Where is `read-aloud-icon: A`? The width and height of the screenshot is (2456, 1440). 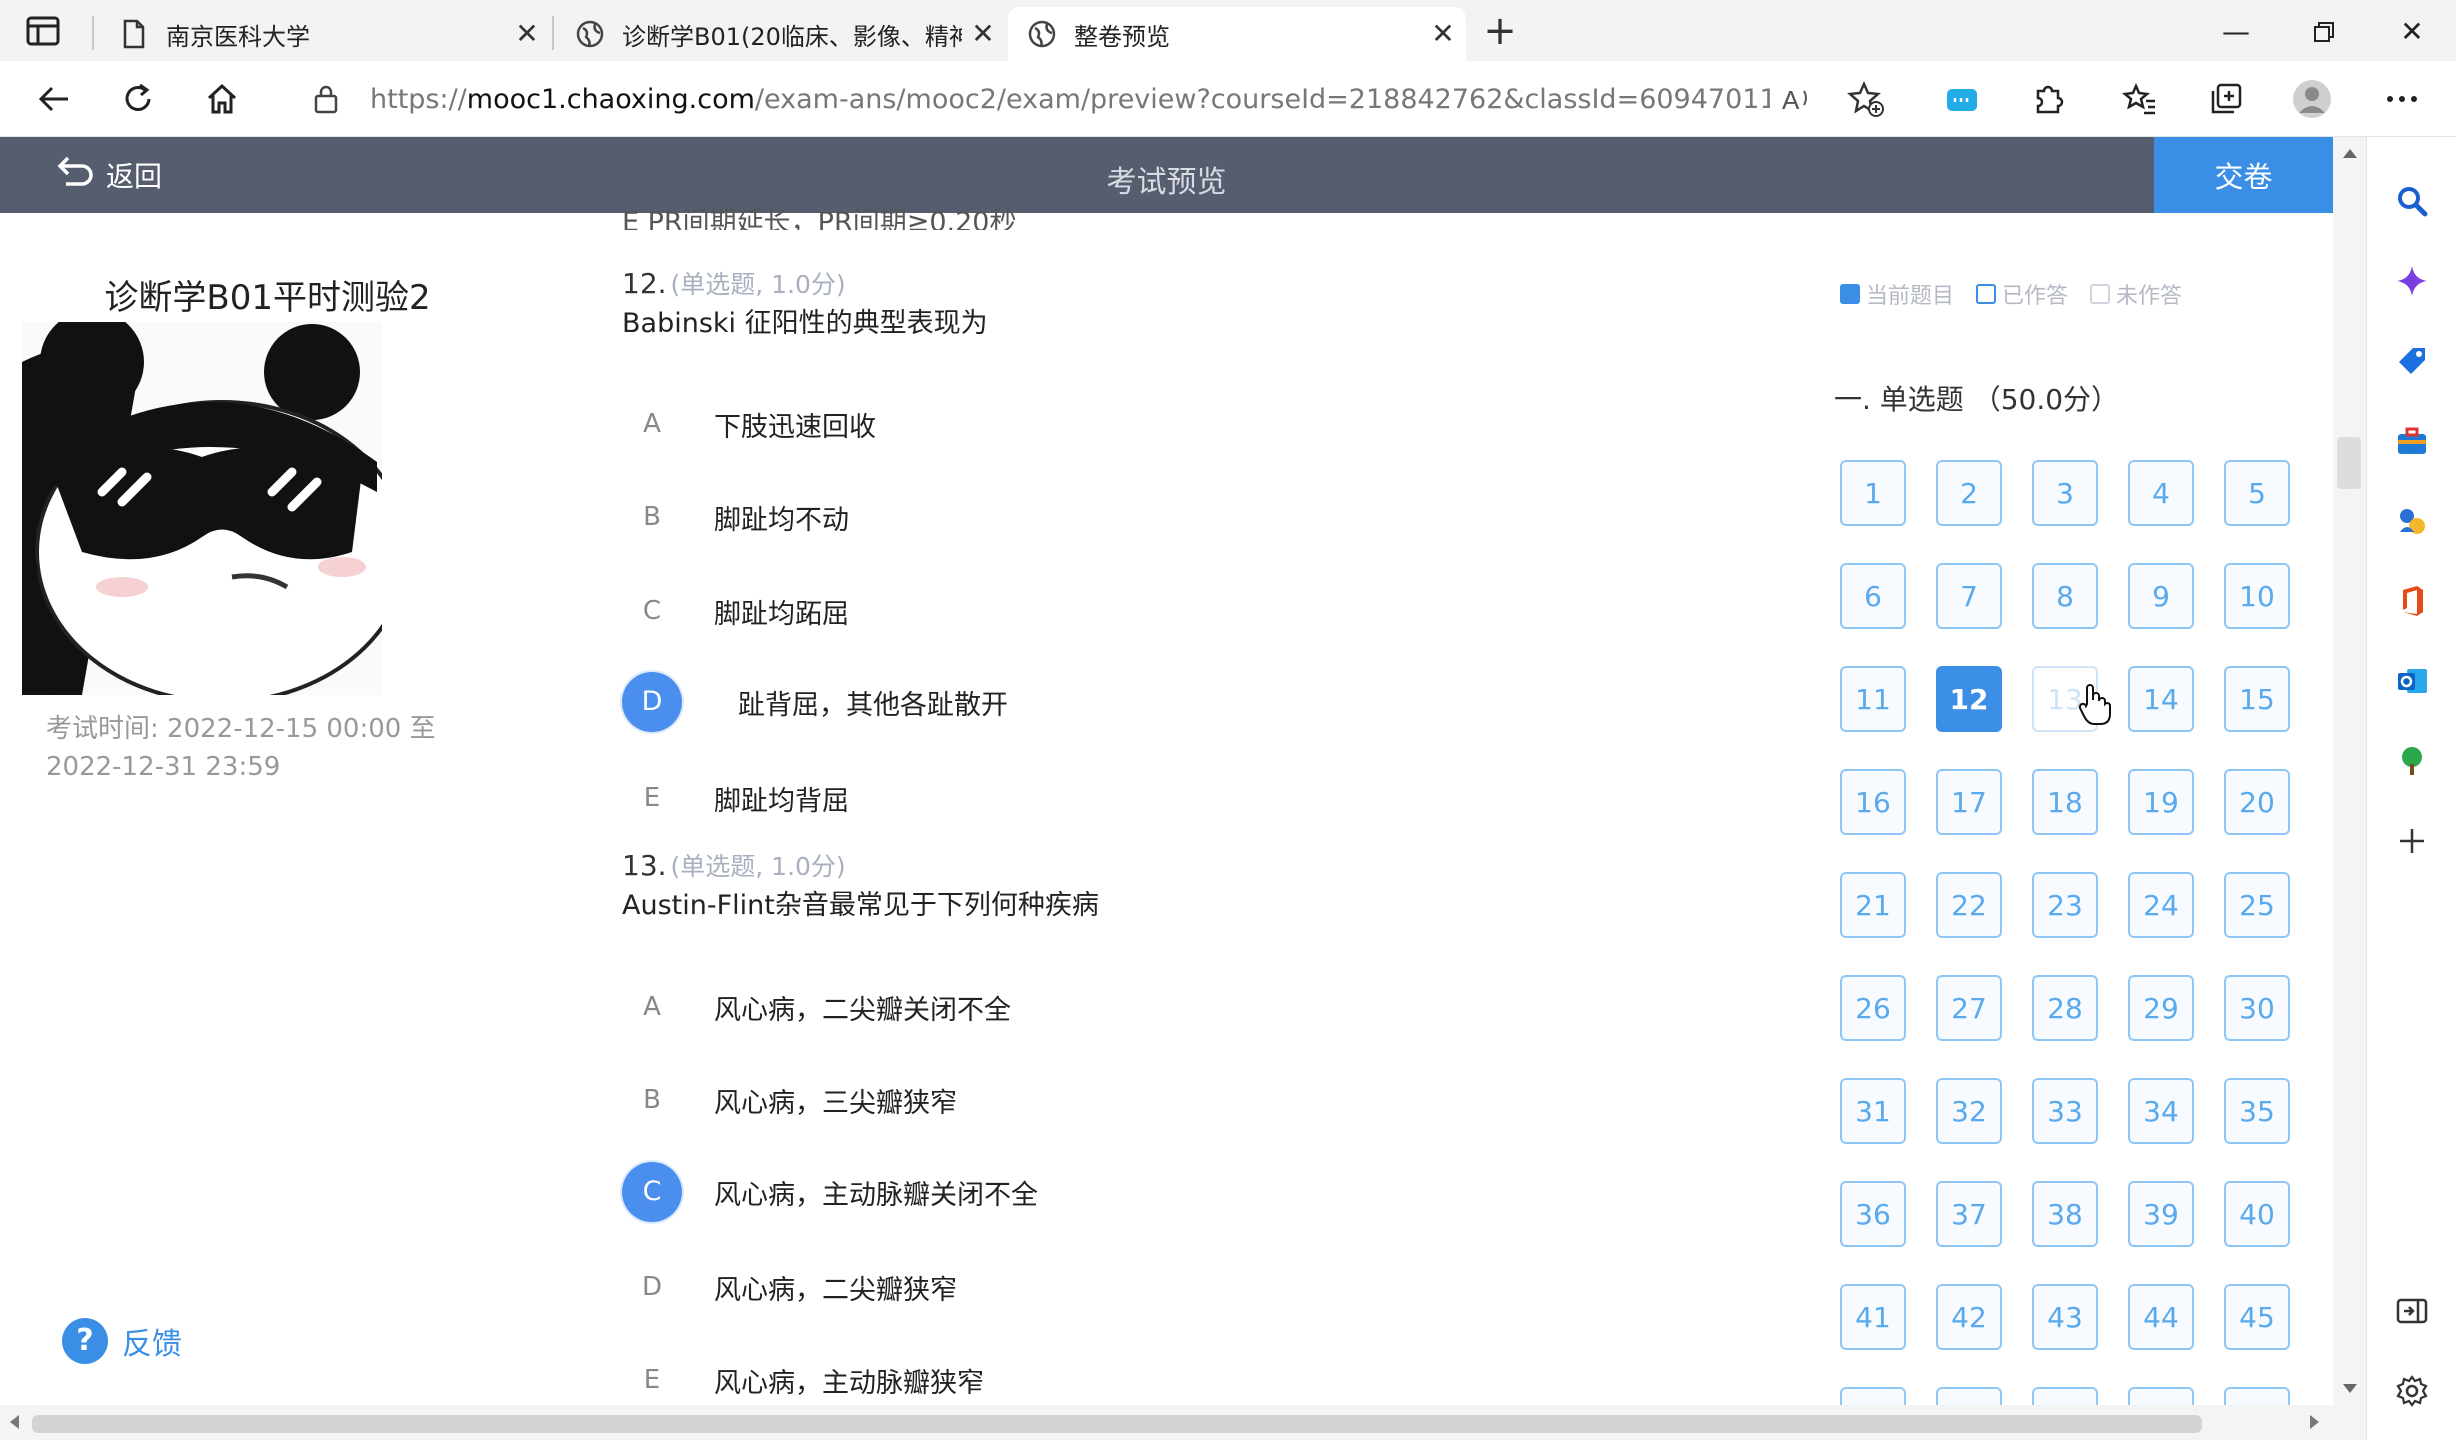
read-aloud-icon: A is located at coordinates (1796, 99).